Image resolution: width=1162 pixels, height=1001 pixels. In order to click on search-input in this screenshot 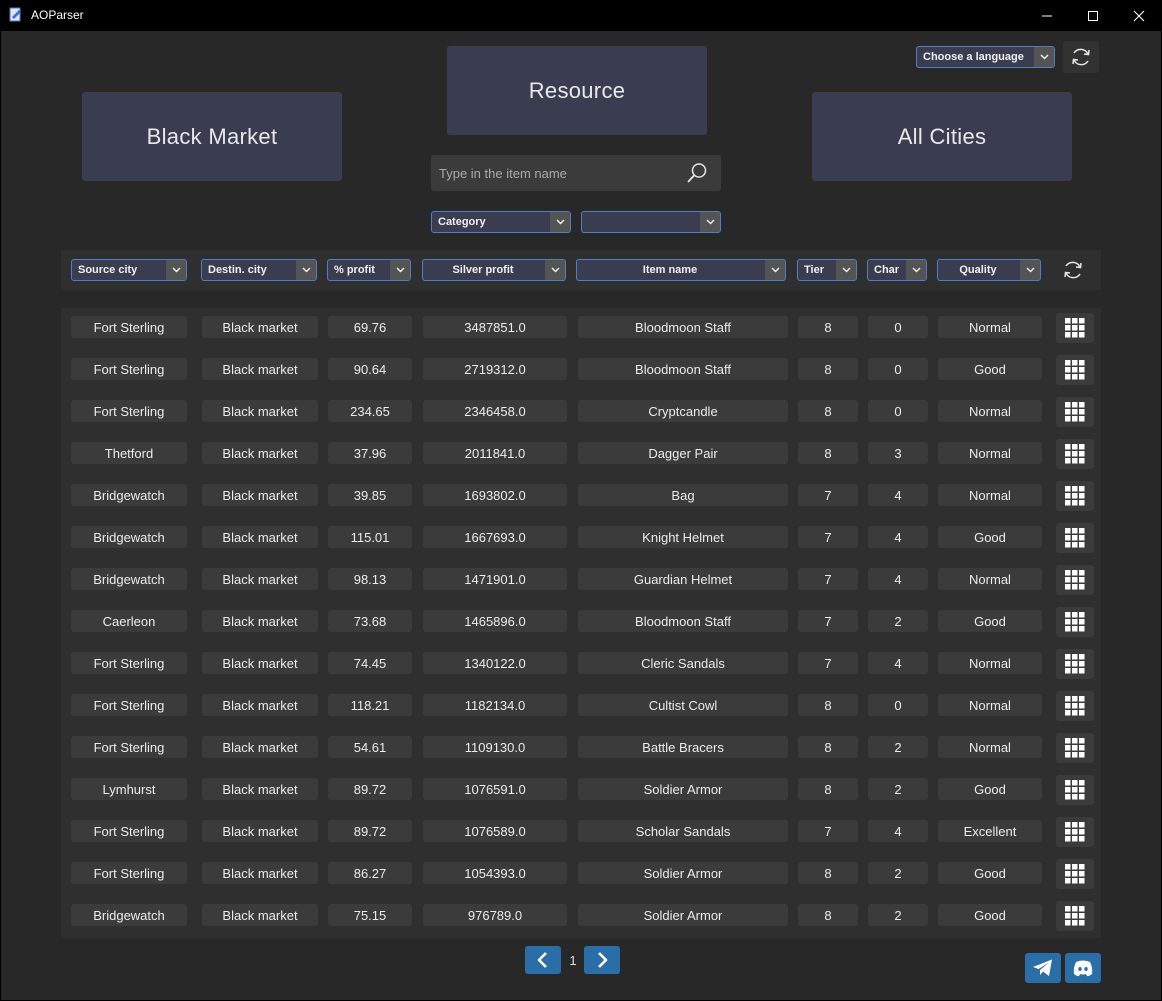, I will do `click(556, 173)`.